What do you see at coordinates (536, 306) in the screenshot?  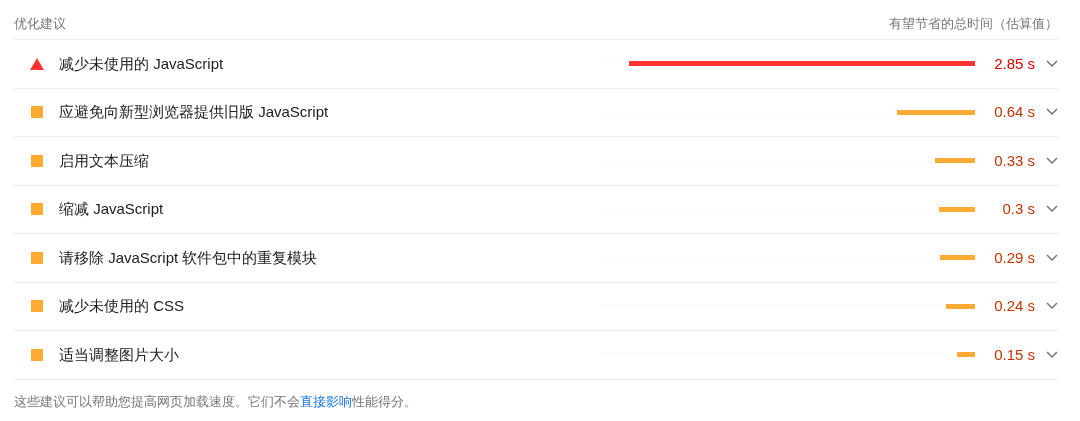 I see `opportunity-row: 减少未使用的 CSS 0.24 s` at bounding box center [536, 306].